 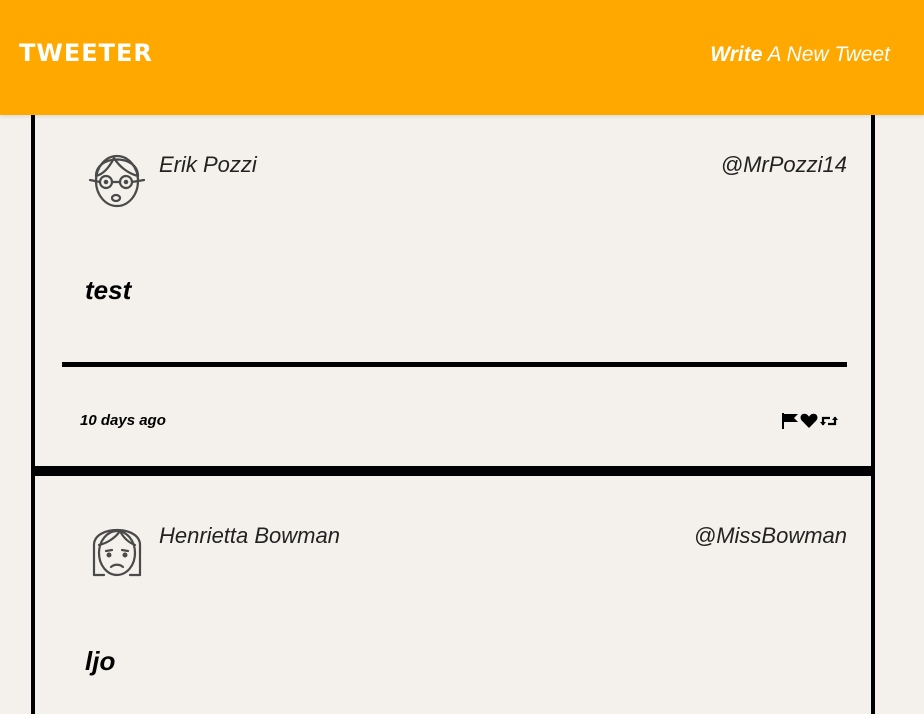 What do you see at coordinates (784, 165) in the screenshot?
I see `author-handle: @MrPozzi14` at bounding box center [784, 165].